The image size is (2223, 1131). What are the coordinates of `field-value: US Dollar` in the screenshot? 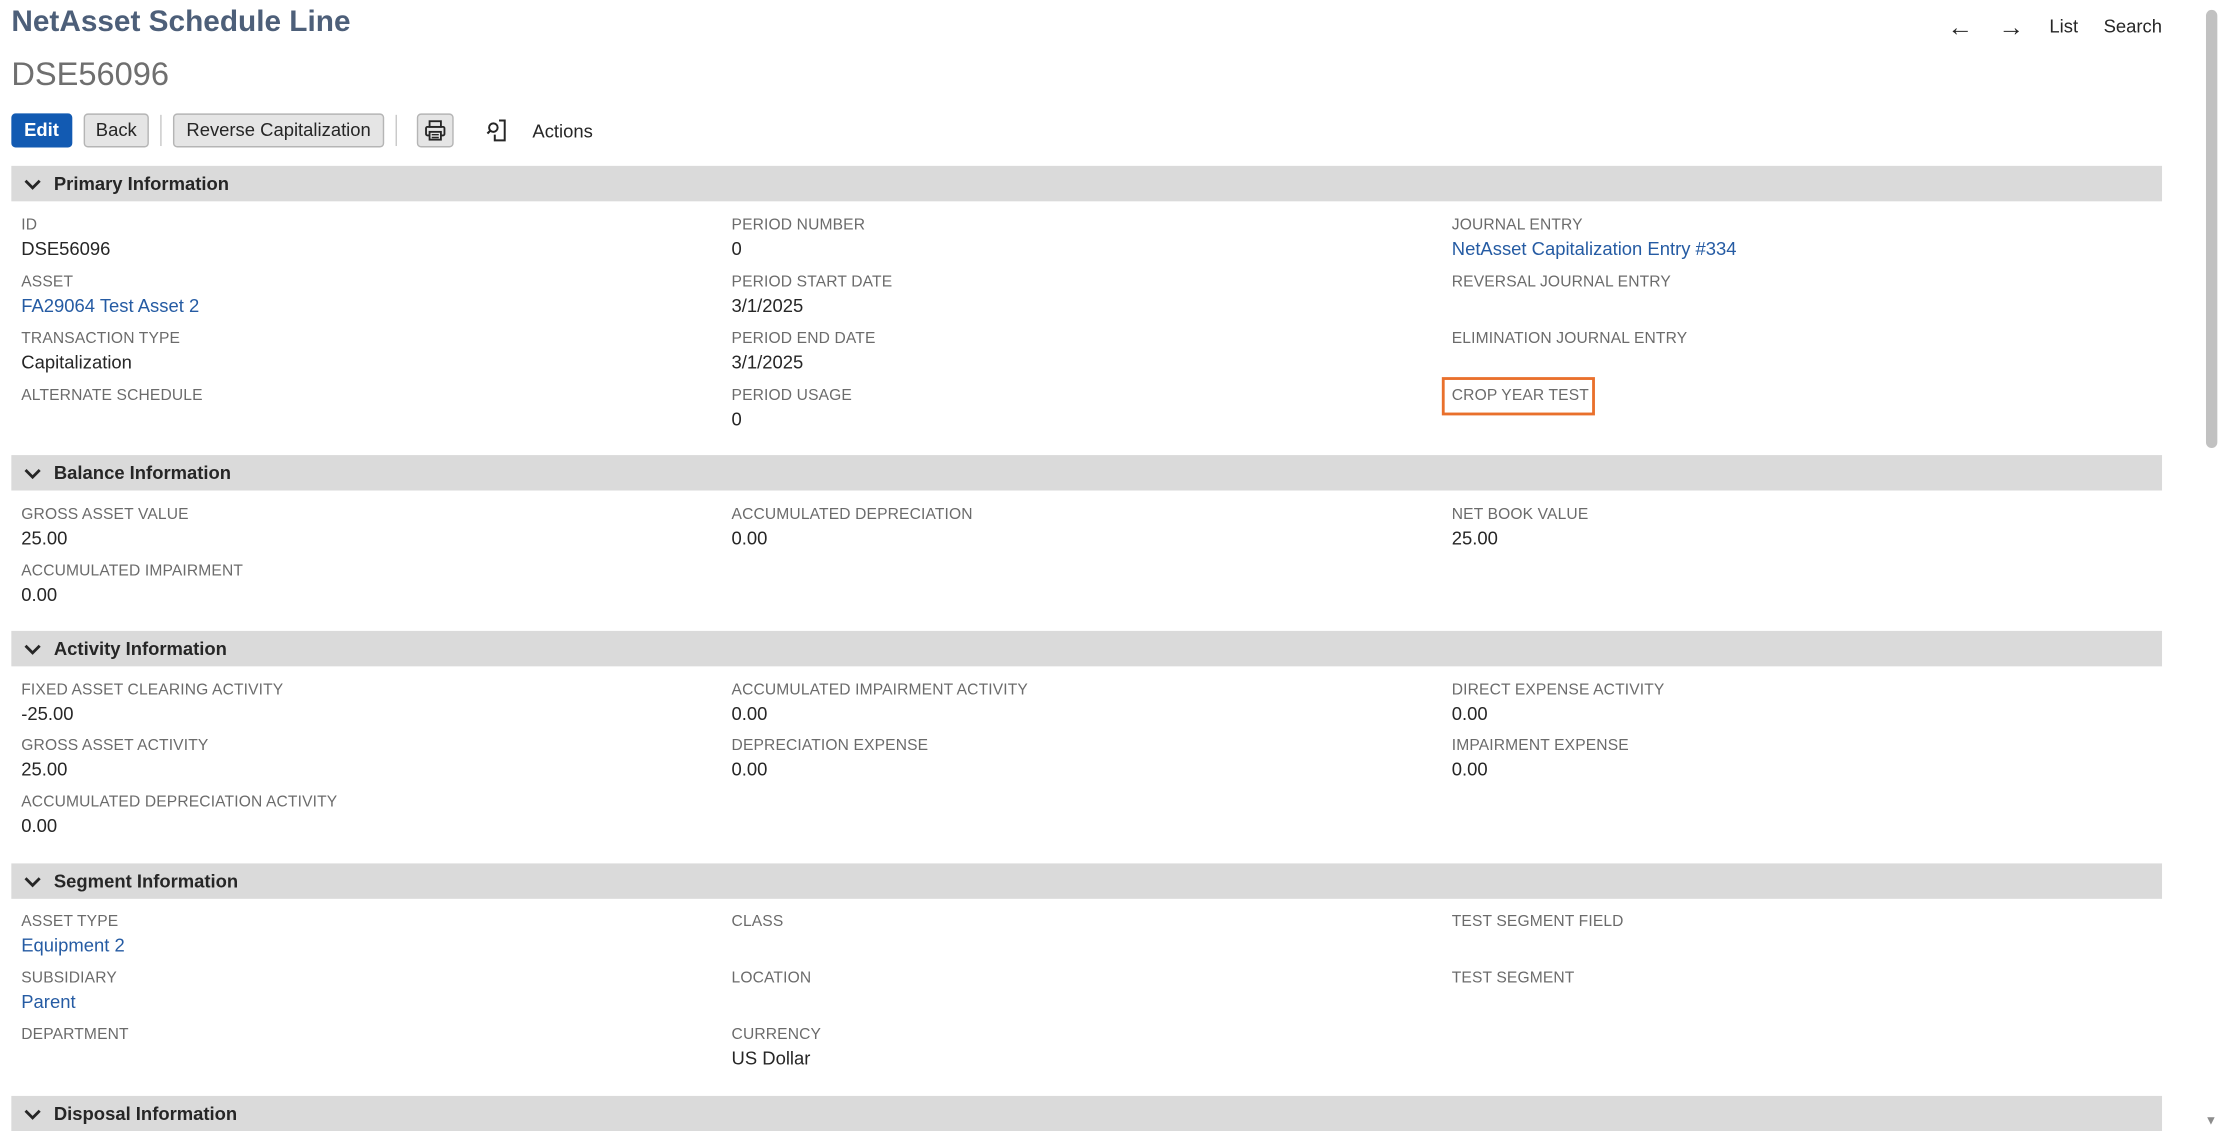 It's located at (771, 1058).